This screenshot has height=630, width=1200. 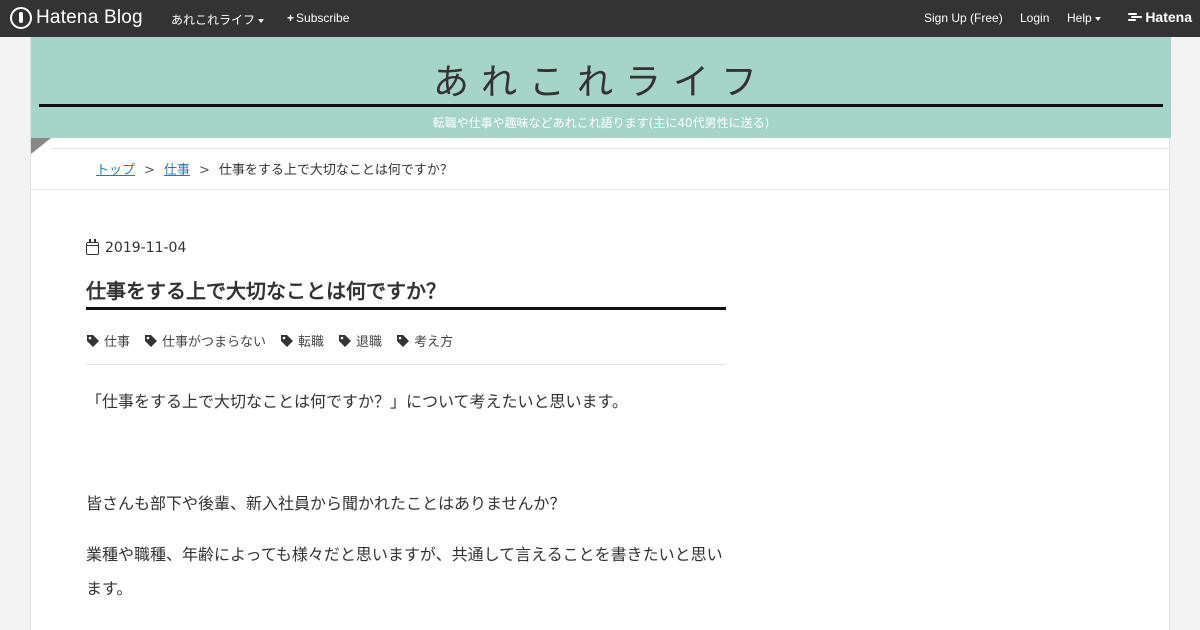 What do you see at coordinates (213, 20) in the screenshot?
I see `blog-menu-label: あれこれライフ` at bounding box center [213, 20].